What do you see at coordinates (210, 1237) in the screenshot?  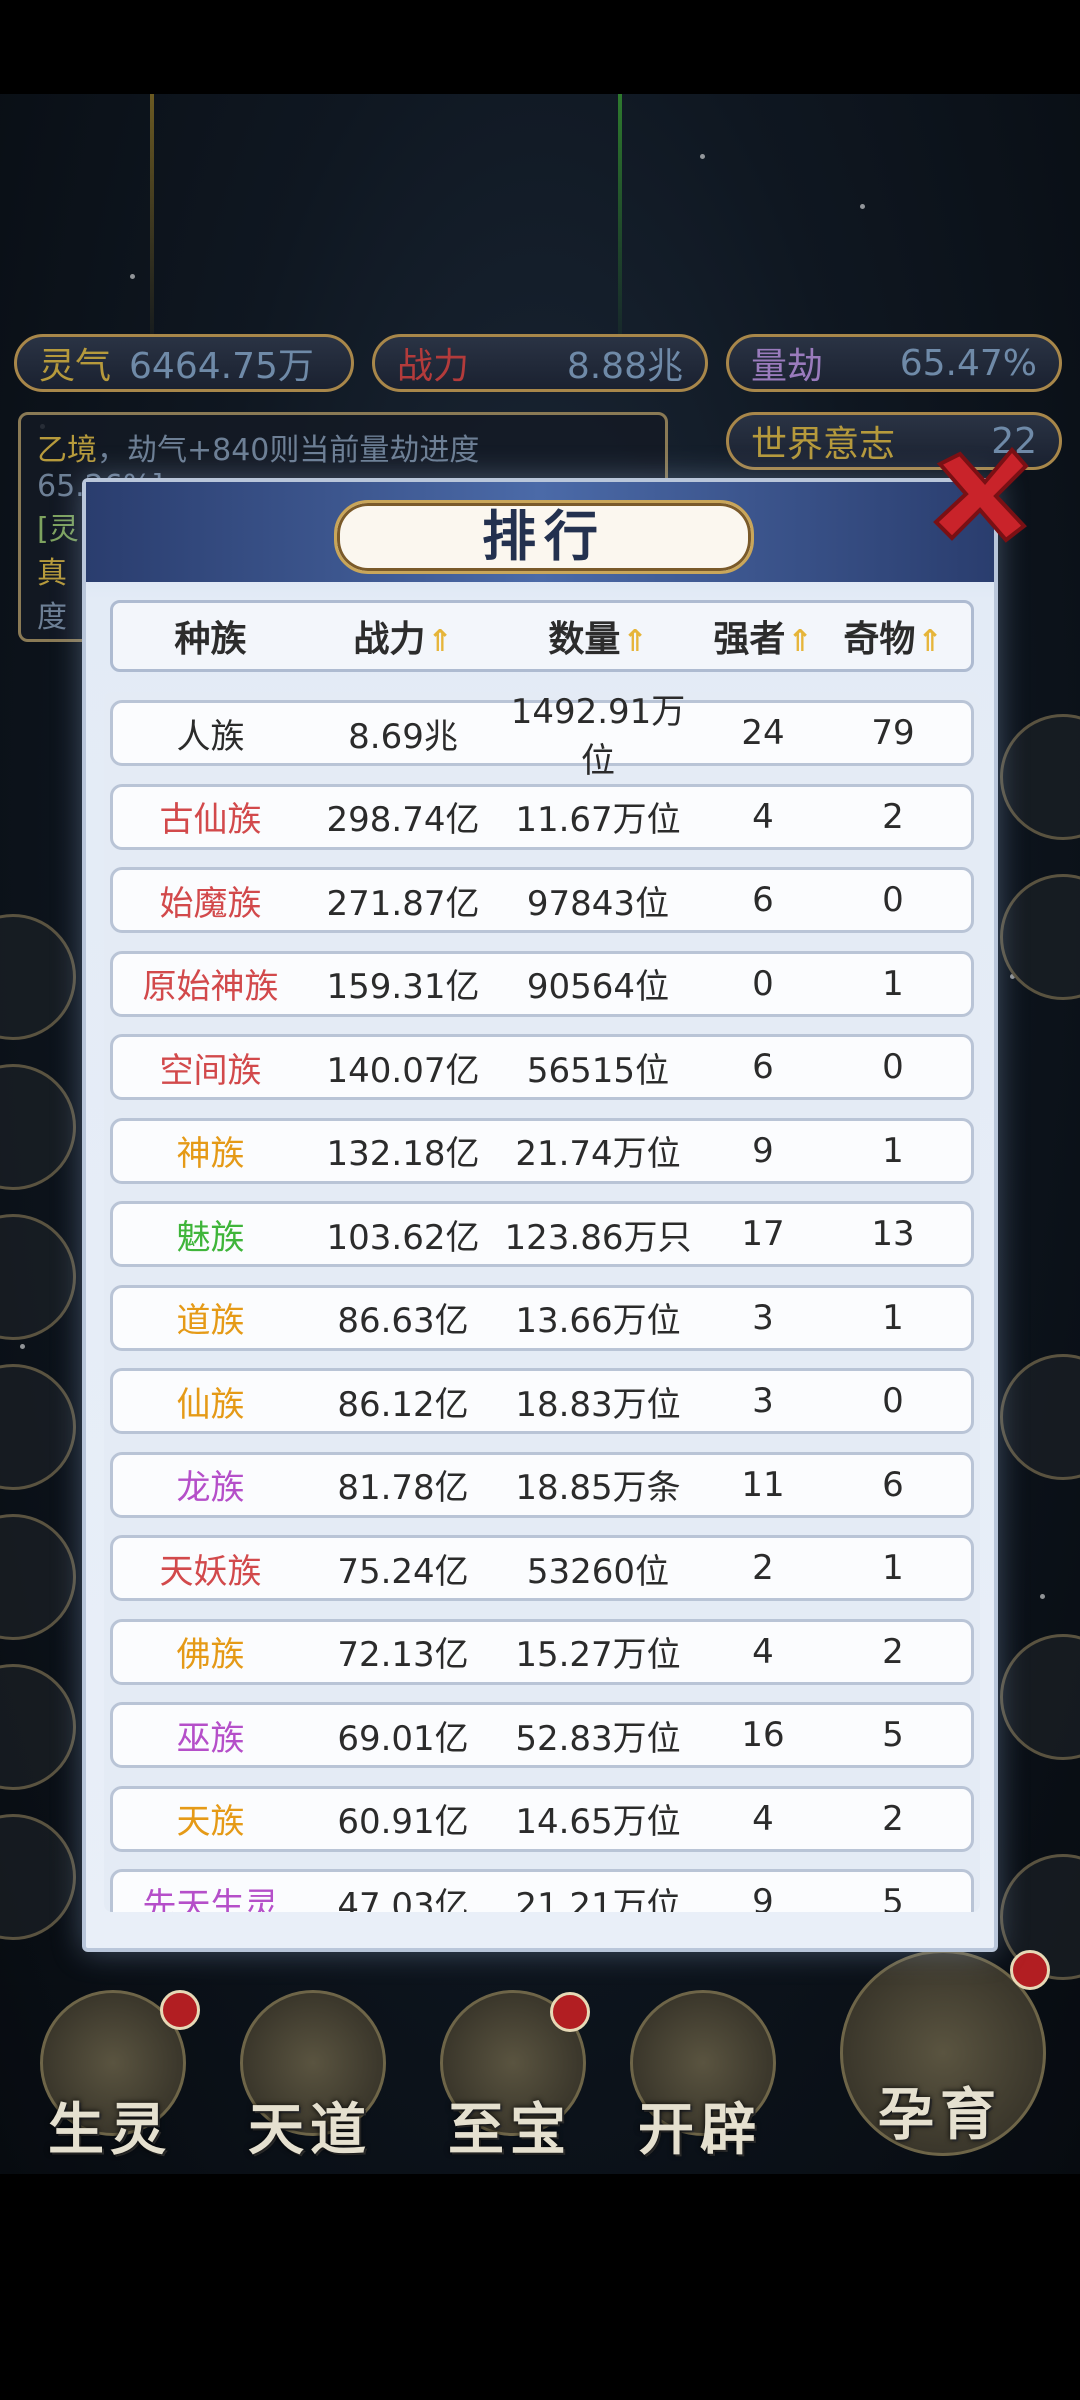 I see `race-name: 魅族` at bounding box center [210, 1237].